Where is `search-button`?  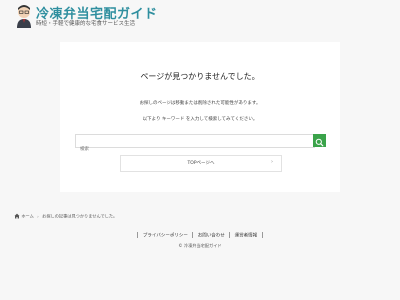 search-button is located at coordinates (319, 140).